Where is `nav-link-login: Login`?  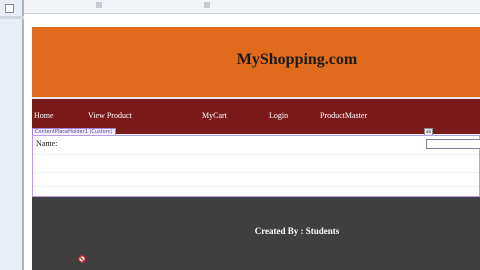 nav-link-login: Login is located at coordinates (278, 115).